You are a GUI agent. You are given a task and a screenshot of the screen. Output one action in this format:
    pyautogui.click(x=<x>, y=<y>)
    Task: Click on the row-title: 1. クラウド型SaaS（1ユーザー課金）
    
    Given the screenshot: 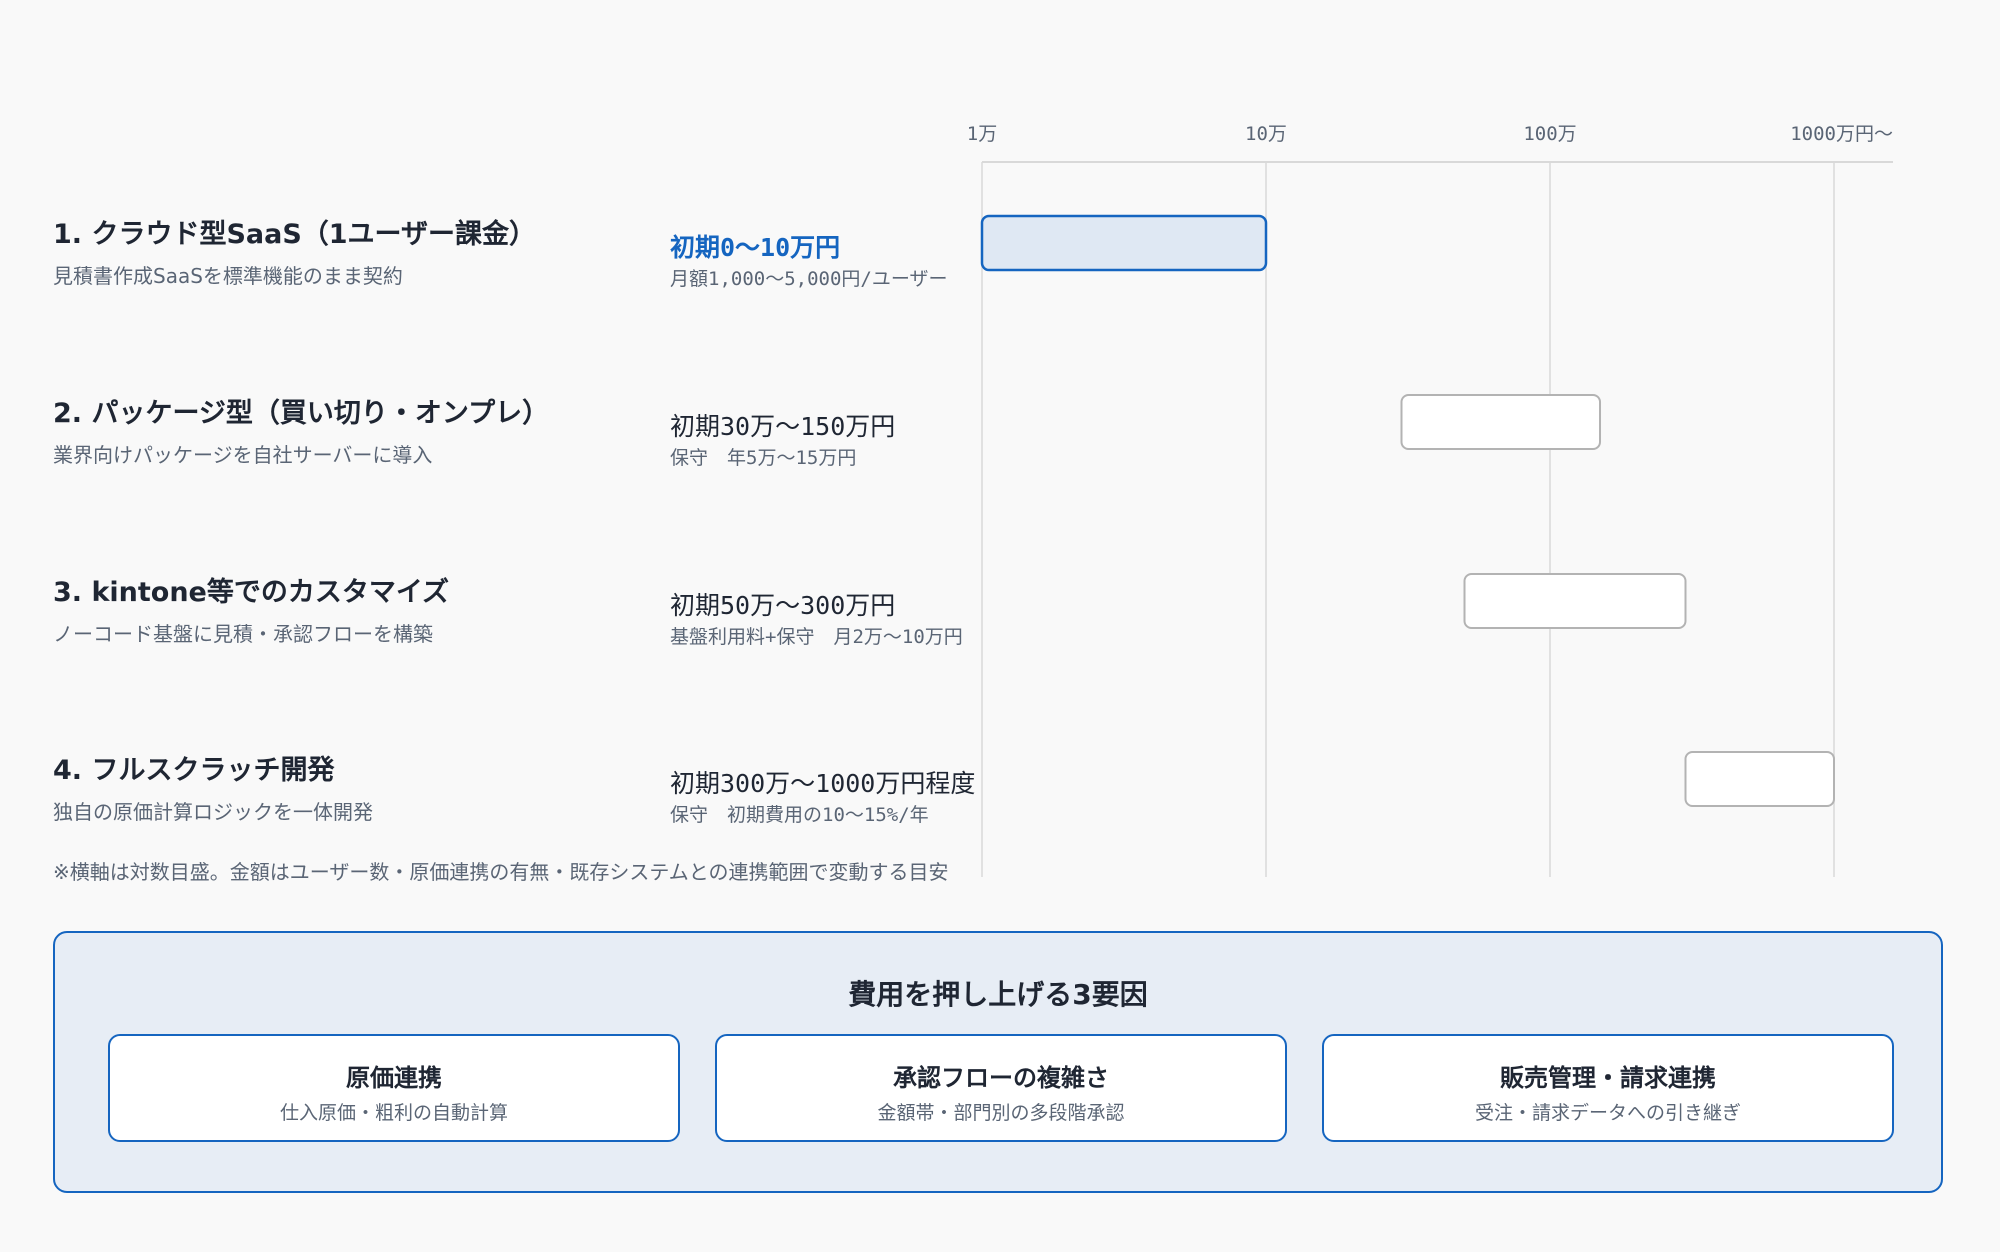 What is the action you would take?
    pyautogui.click(x=295, y=234)
    